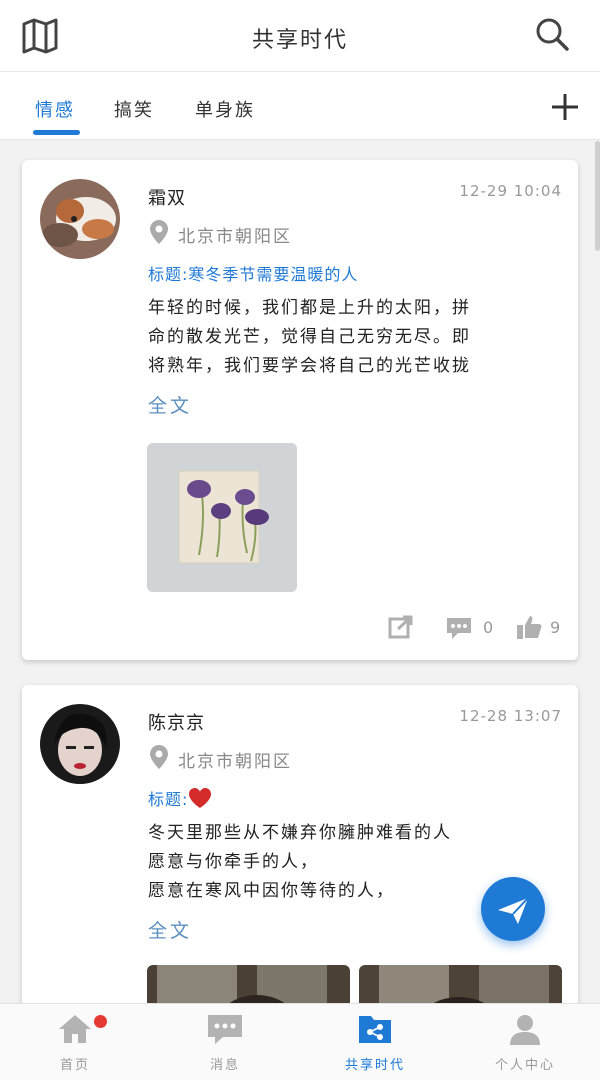  Describe the element at coordinates (524, 1065) in the screenshot. I see `nav-label: 个人中心` at that location.